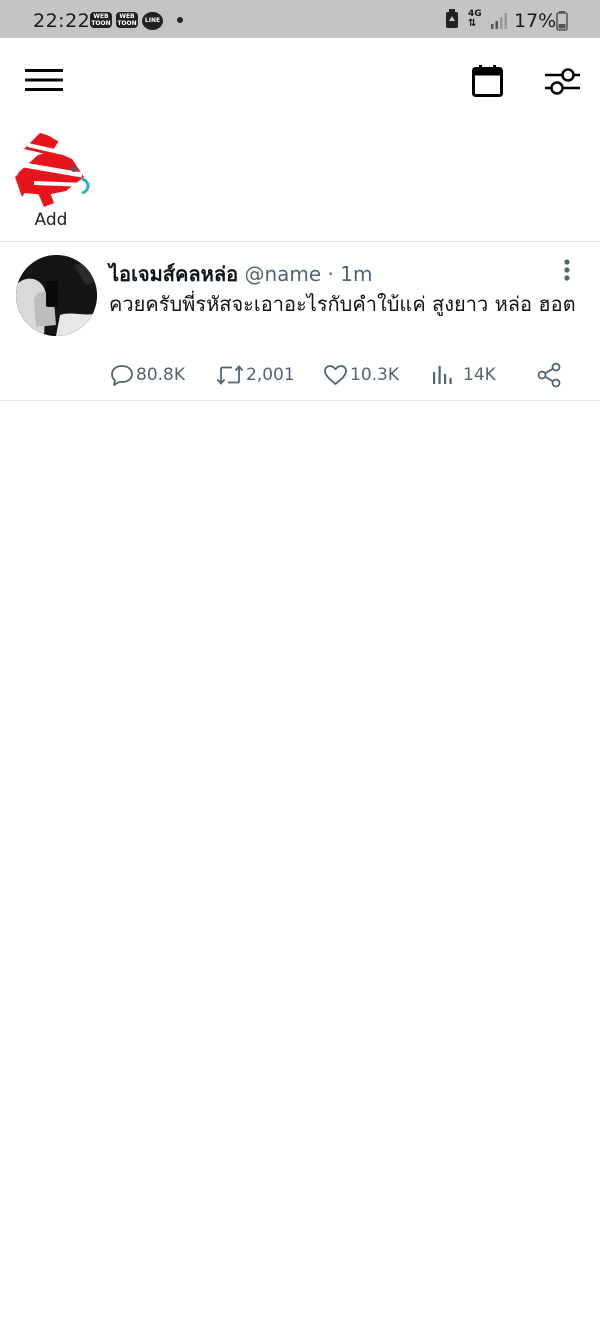 The height and width of the screenshot is (1333, 600). What do you see at coordinates (173, 274) in the screenshot?
I see `display-name: ไอเจมส์คลหล่อ` at bounding box center [173, 274].